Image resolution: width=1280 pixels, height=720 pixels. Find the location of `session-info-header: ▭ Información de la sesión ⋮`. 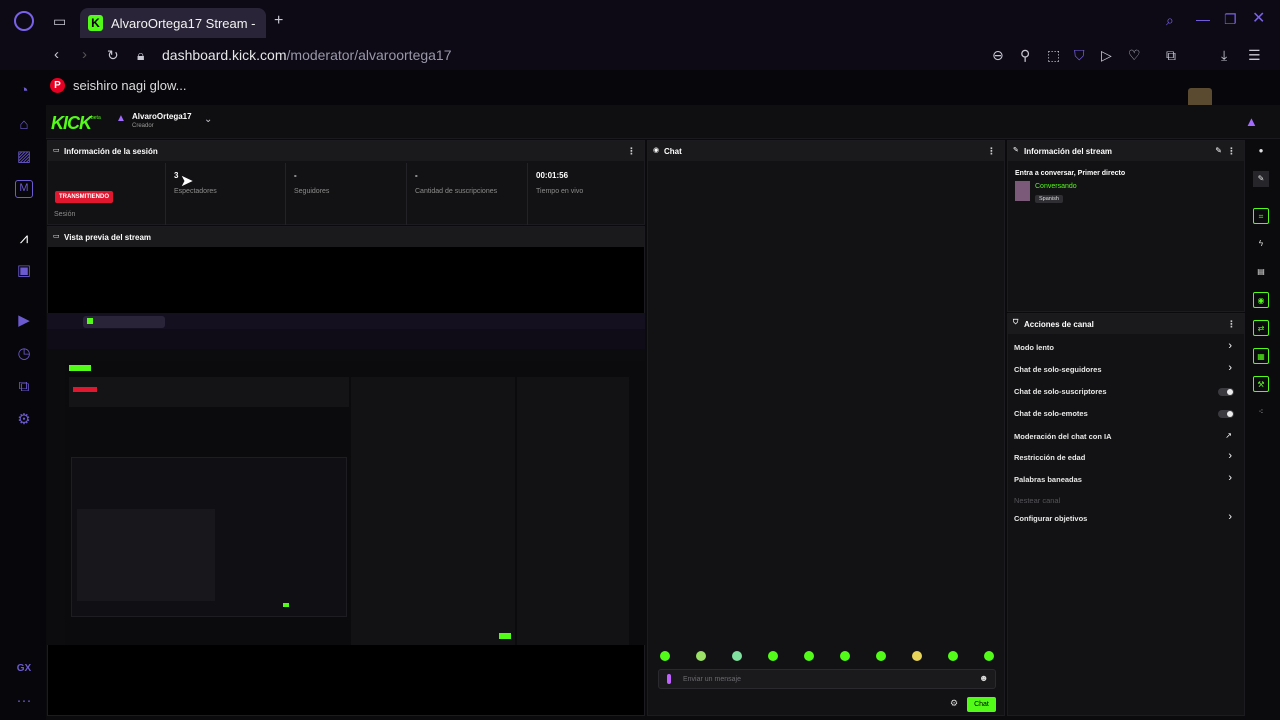

session-info-header: ▭ Información de la sesión ⋮ is located at coordinates (346, 151).